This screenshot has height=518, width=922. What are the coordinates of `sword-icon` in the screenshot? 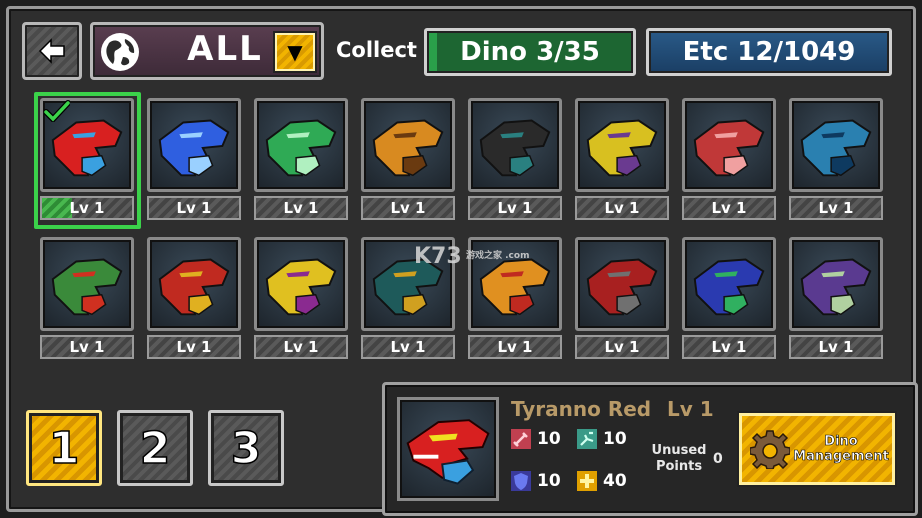 It's located at (521, 439).